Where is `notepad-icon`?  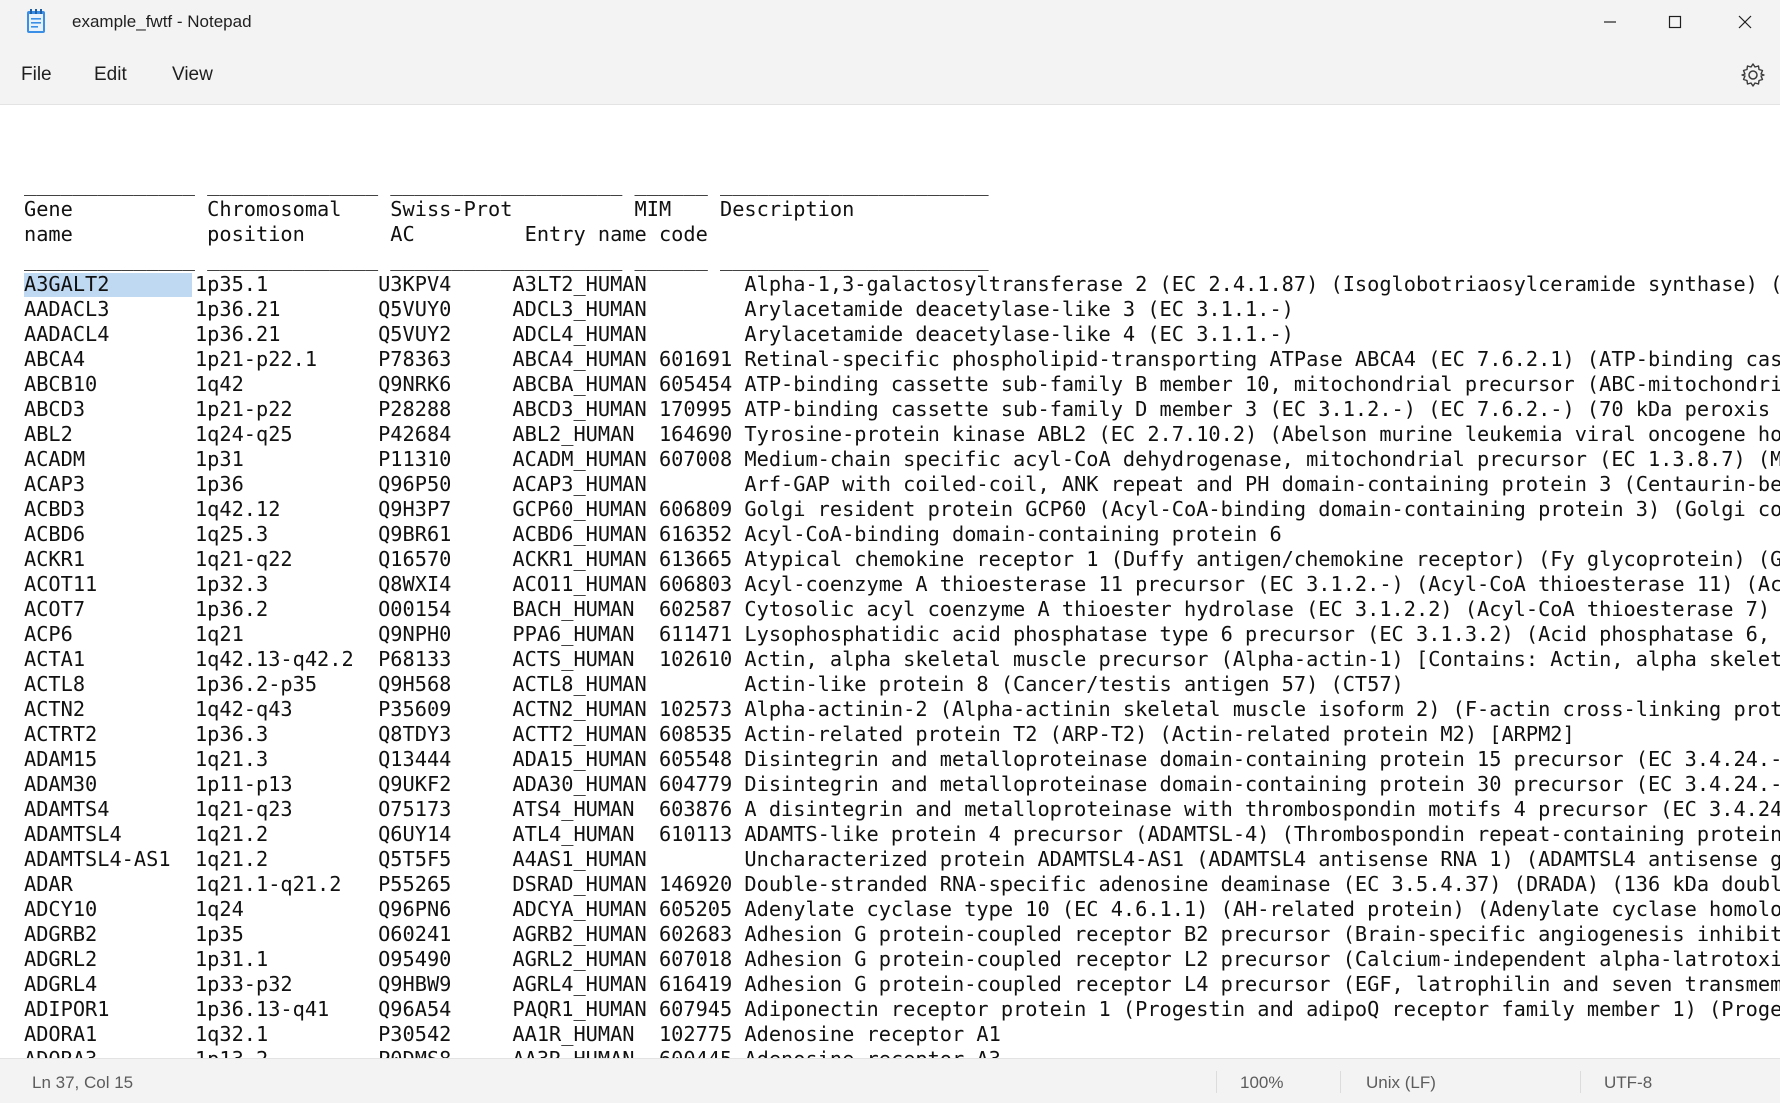
notepad-icon is located at coordinates (36, 21).